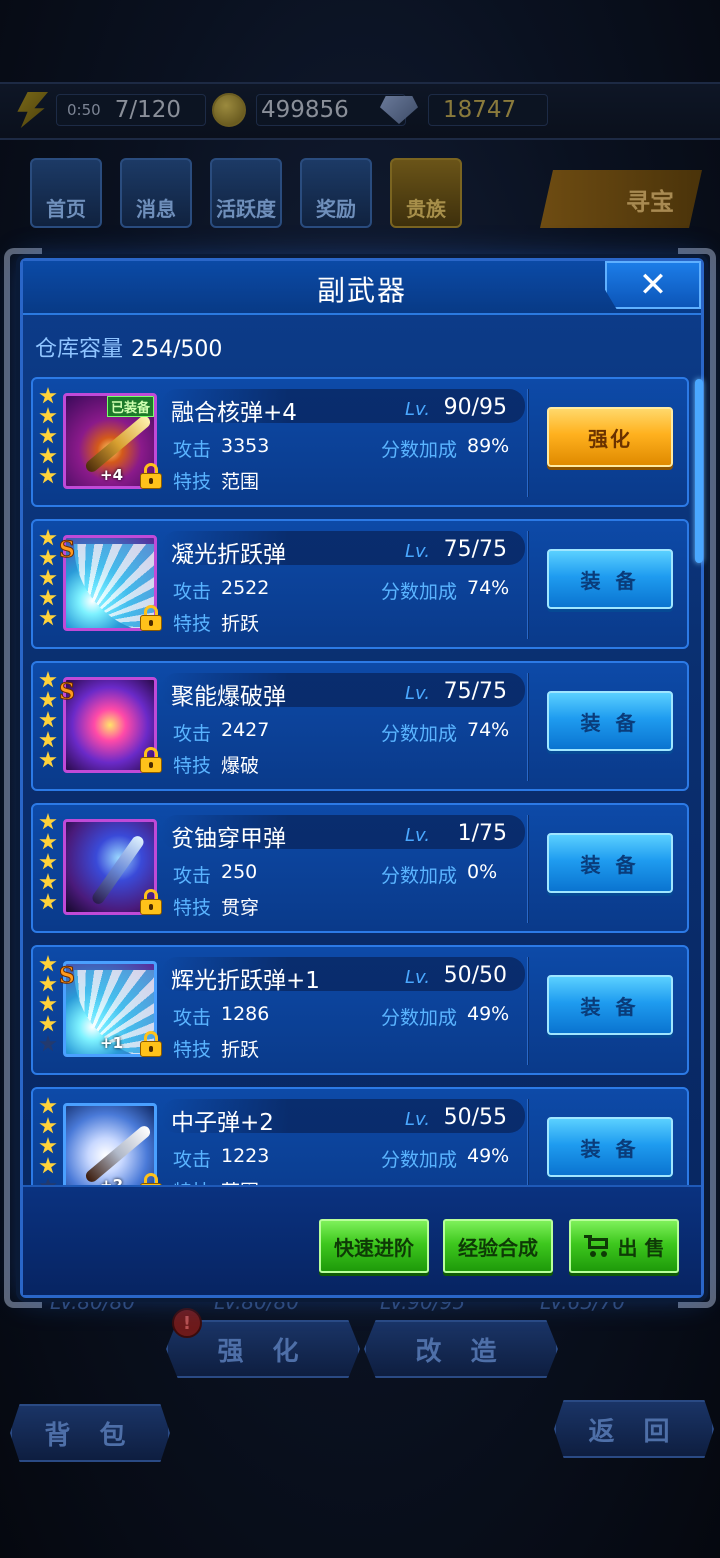 The width and height of the screenshot is (720, 1558). I want to click on modify-button: 改 造, so click(461, 1349).